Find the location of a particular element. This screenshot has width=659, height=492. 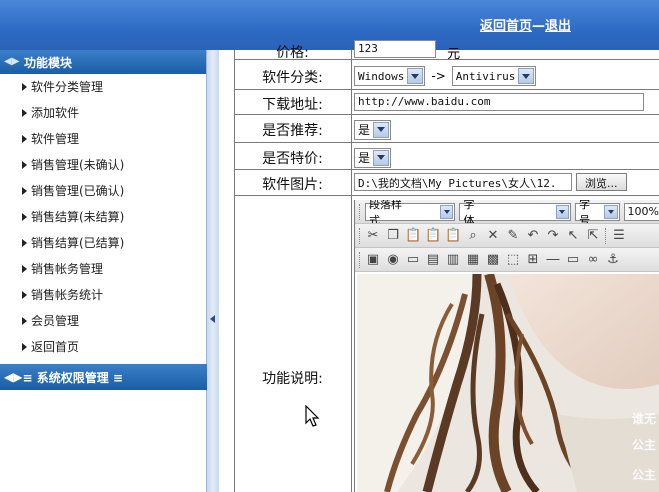

row-special: 是否特价: 是 is located at coordinates (446, 156).